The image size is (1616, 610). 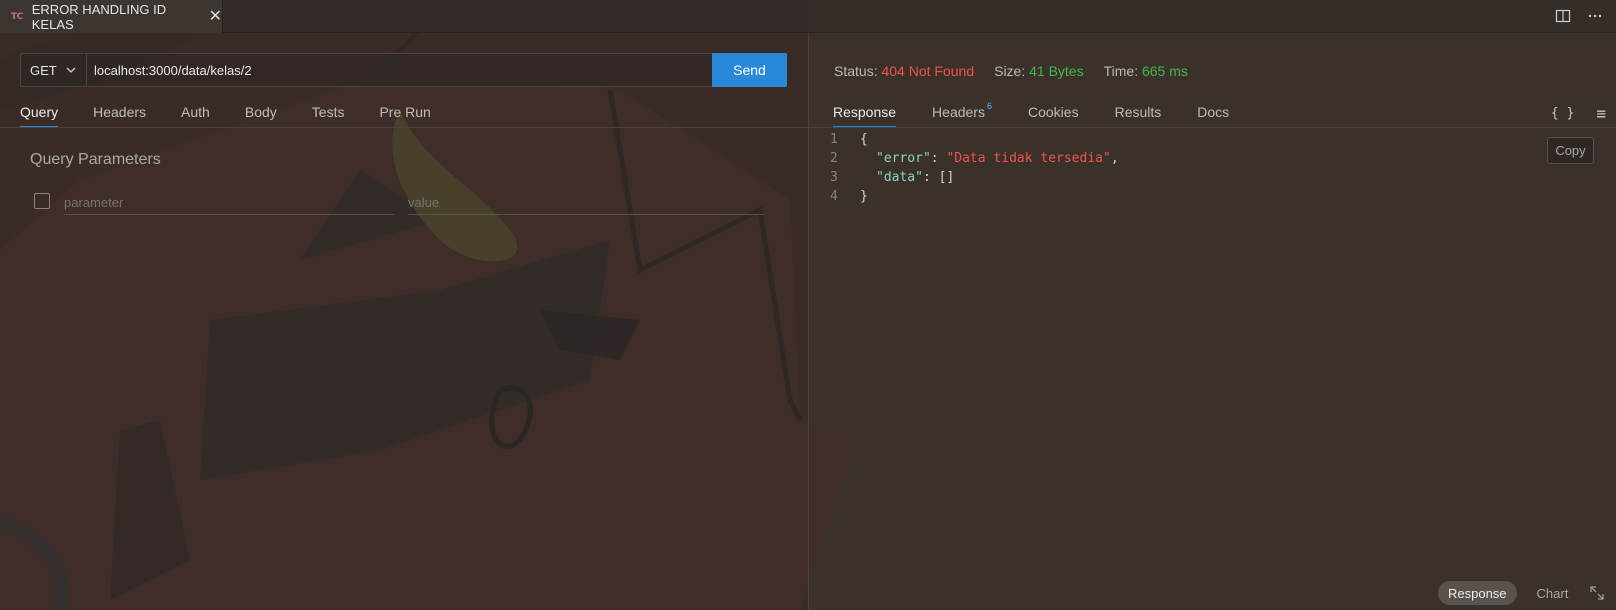 I want to click on method-select: GET, so click(x=54, y=70).